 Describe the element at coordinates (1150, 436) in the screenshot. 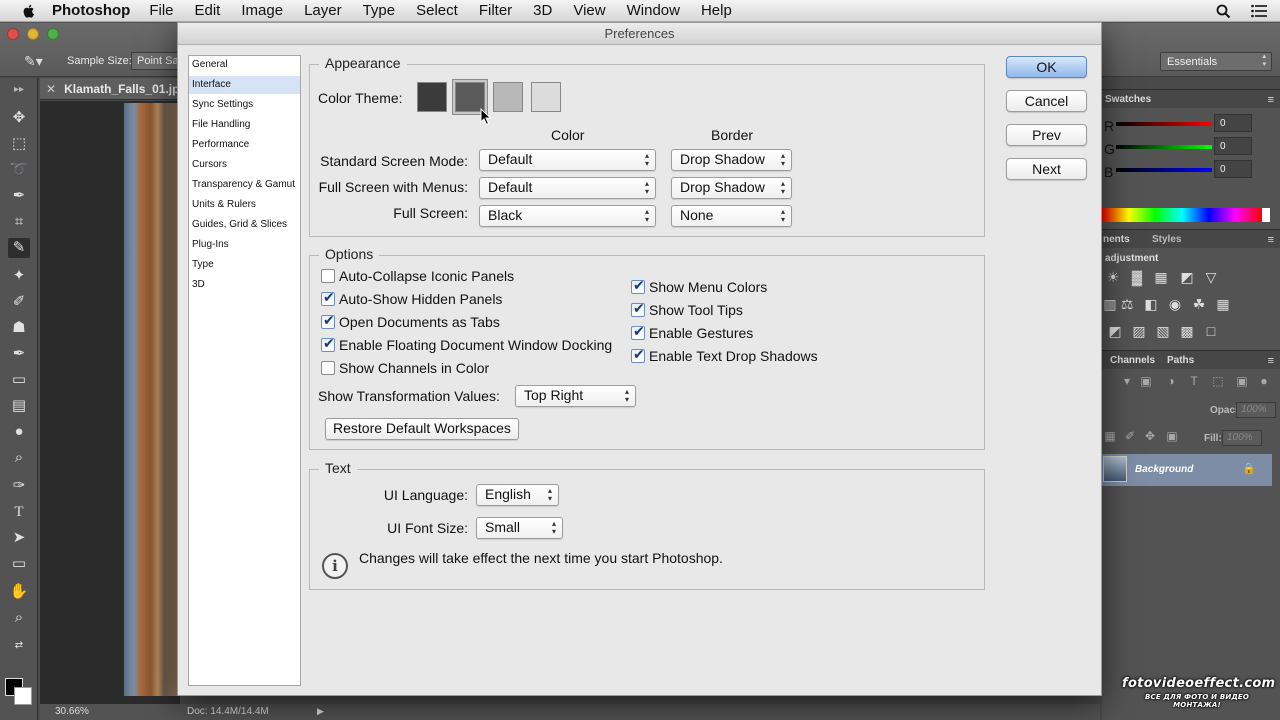

I see `lock-position-icon: ✥` at that location.